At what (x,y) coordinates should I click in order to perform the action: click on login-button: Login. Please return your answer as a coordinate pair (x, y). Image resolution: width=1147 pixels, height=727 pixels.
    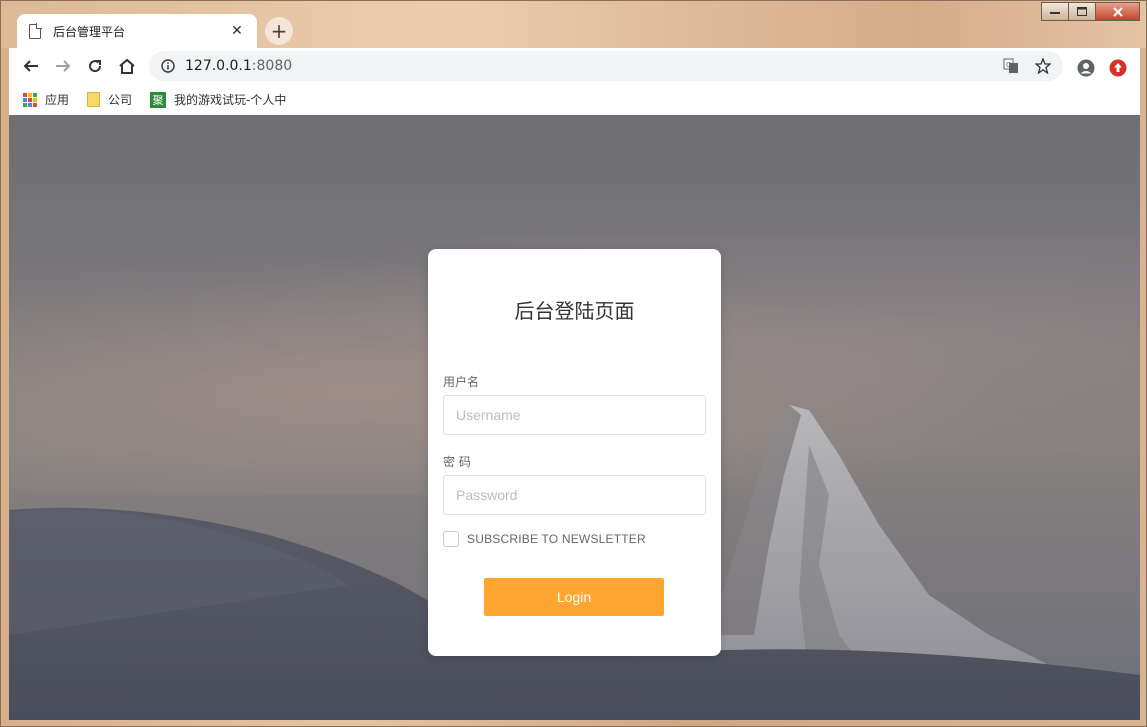
    Looking at the image, I should click on (574, 597).